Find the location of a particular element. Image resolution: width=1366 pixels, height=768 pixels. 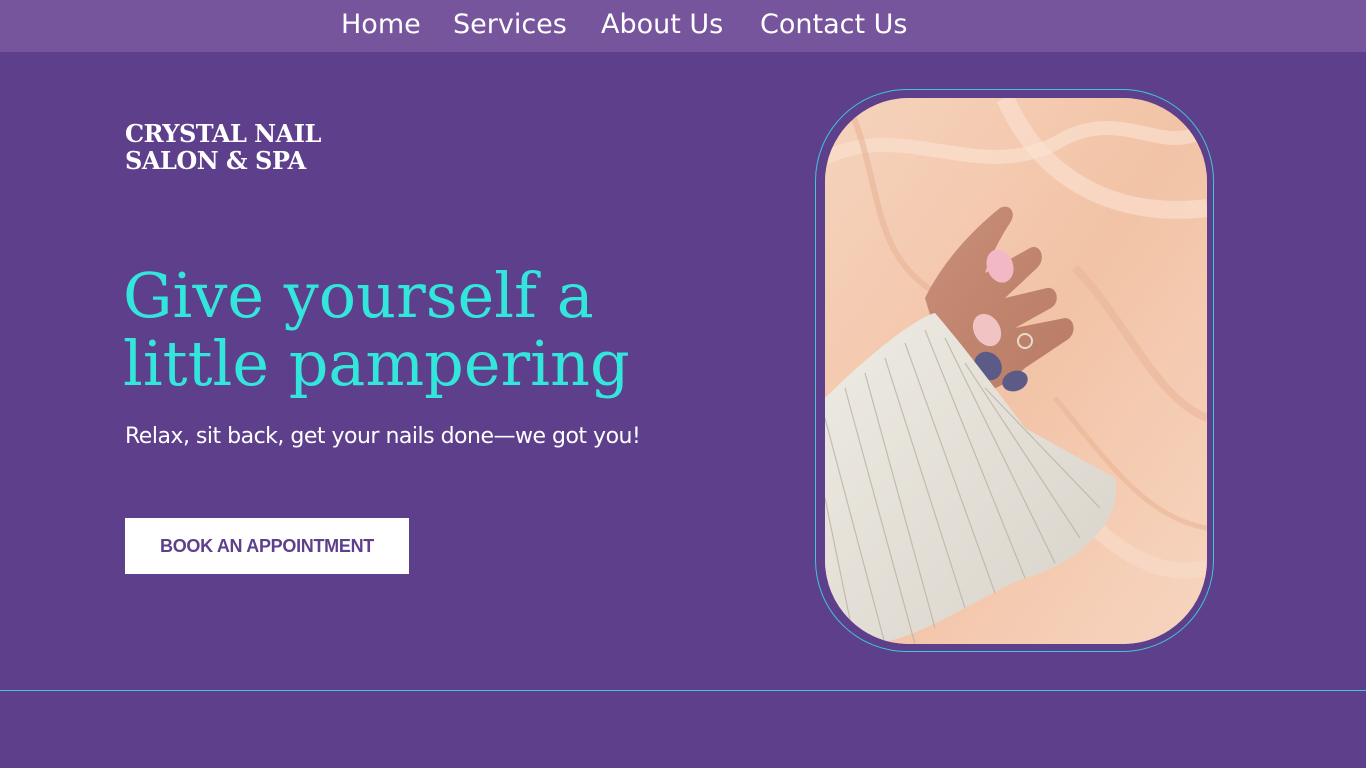

hero-headline: Give yourself a little pampering is located at coordinates (403, 330).